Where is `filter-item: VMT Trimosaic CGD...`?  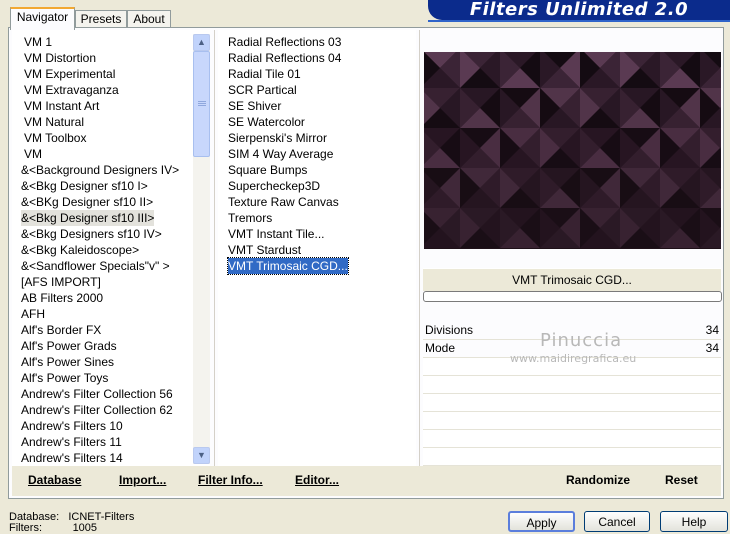
filter-item: VMT Trimosaic CGD... is located at coordinates (288, 266).